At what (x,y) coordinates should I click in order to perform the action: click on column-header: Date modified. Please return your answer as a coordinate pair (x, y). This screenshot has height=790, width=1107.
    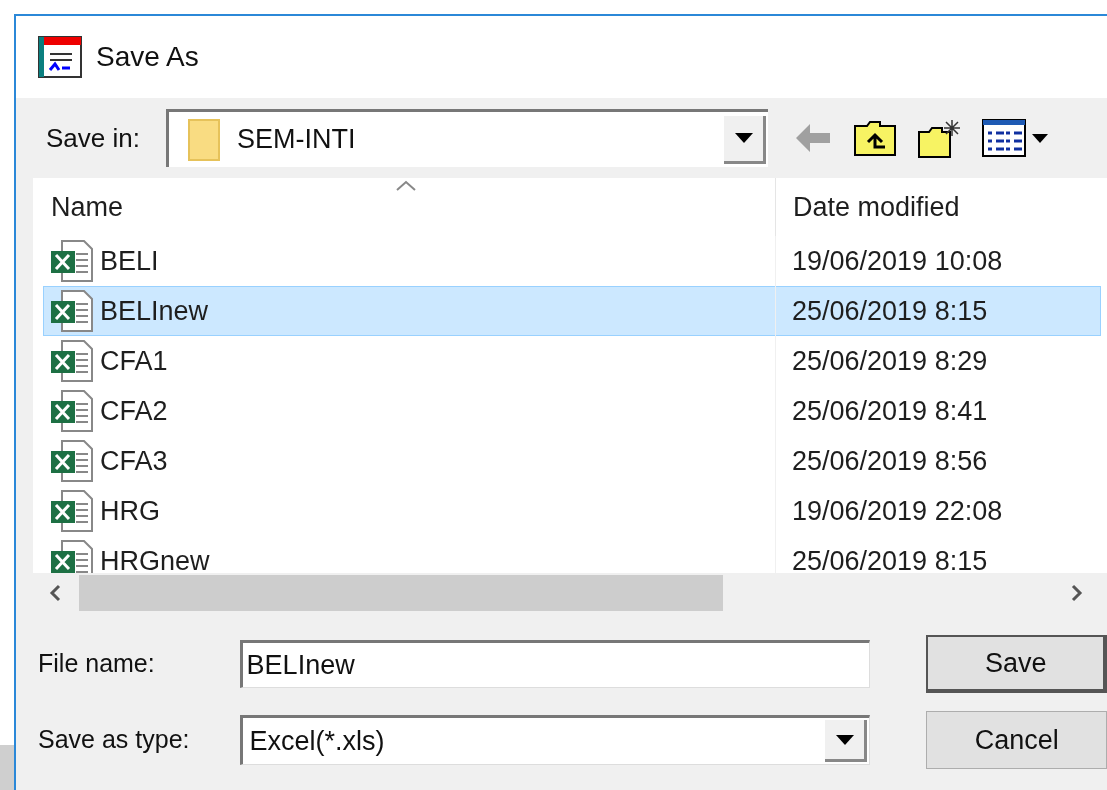
    Looking at the image, I should click on (940, 207).